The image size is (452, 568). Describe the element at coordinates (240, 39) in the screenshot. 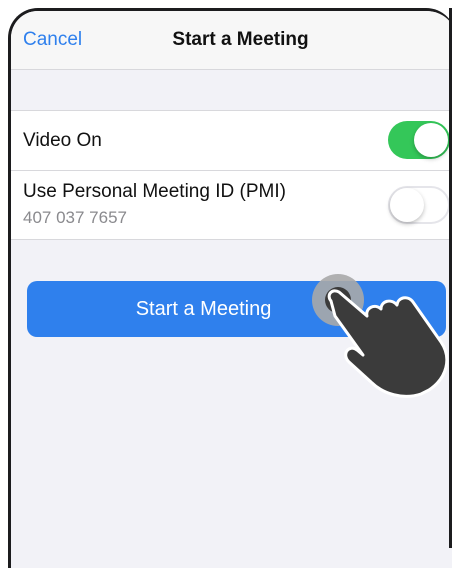

I see `page-title: Start a Meeting` at that location.